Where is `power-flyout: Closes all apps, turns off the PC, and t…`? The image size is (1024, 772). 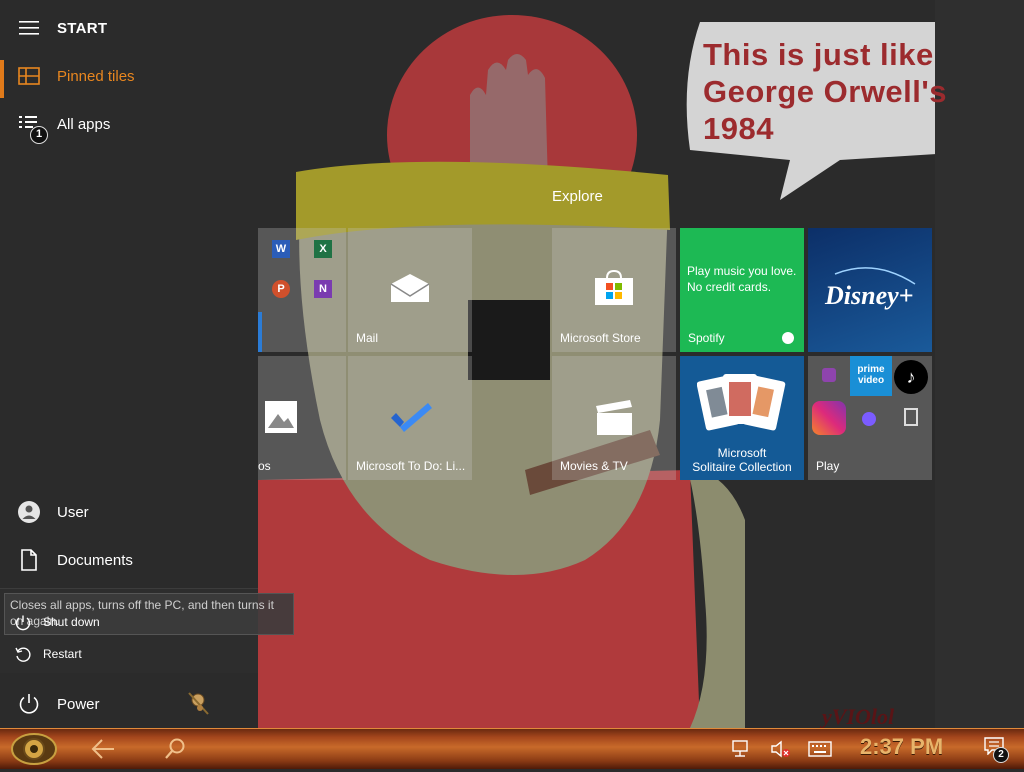
power-flyout: Closes all apps, turns off the PC, and t… is located at coordinates (147, 630).